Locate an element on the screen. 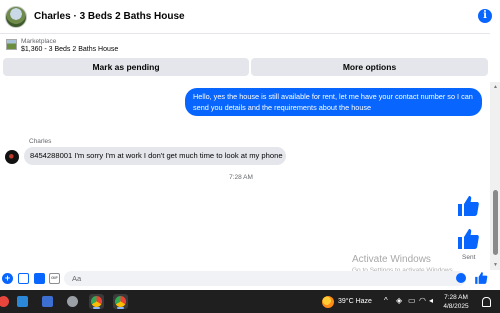 Image resolution: width=500 pixels, height=313 pixels. image-icon is located at coordinates (23, 278).